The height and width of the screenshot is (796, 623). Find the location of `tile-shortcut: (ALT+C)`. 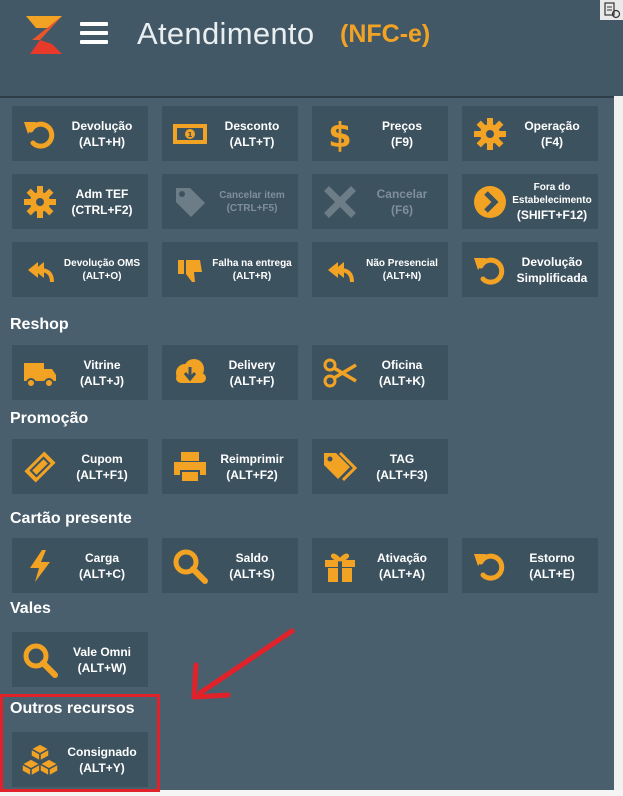

tile-shortcut: (ALT+C) is located at coordinates (102, 573).